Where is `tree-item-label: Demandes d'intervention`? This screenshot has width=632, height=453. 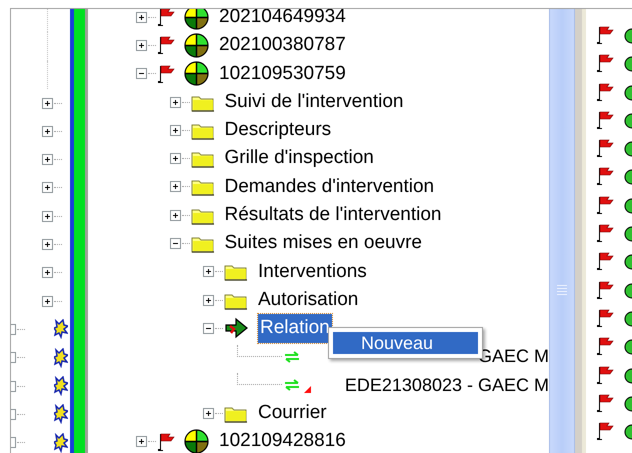
tree-item-label: Demandes d'intervention is located at coordinates (329, 187).